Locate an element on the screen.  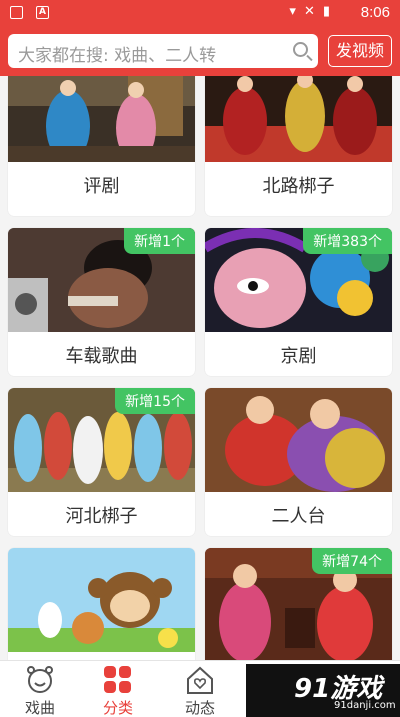
category-card: 新增15个 河北梆子 is located at coordinates (101, 462).